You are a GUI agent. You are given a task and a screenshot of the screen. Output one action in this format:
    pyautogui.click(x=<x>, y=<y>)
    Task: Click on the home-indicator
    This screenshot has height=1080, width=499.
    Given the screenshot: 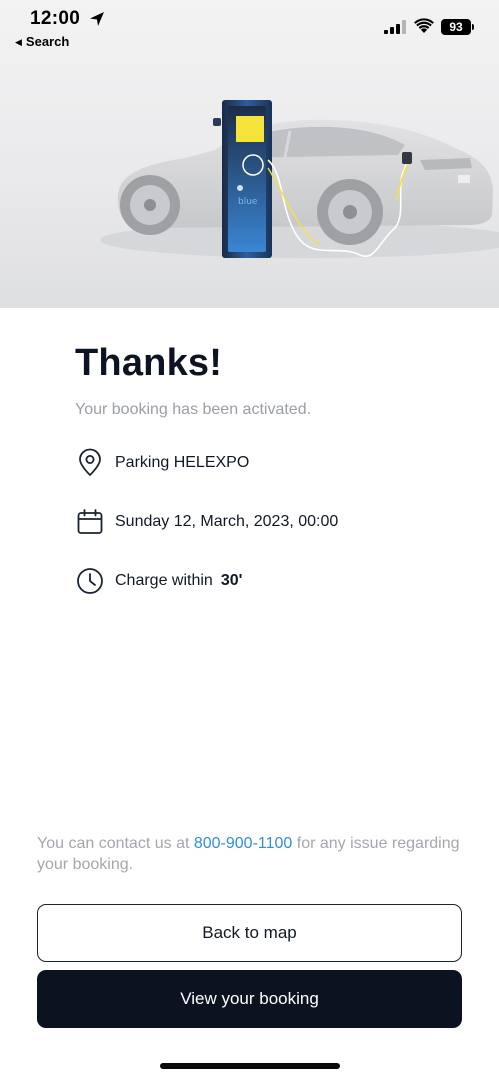 What is the action you would take?
    pyautogui.click(x=250, y=1066)
    